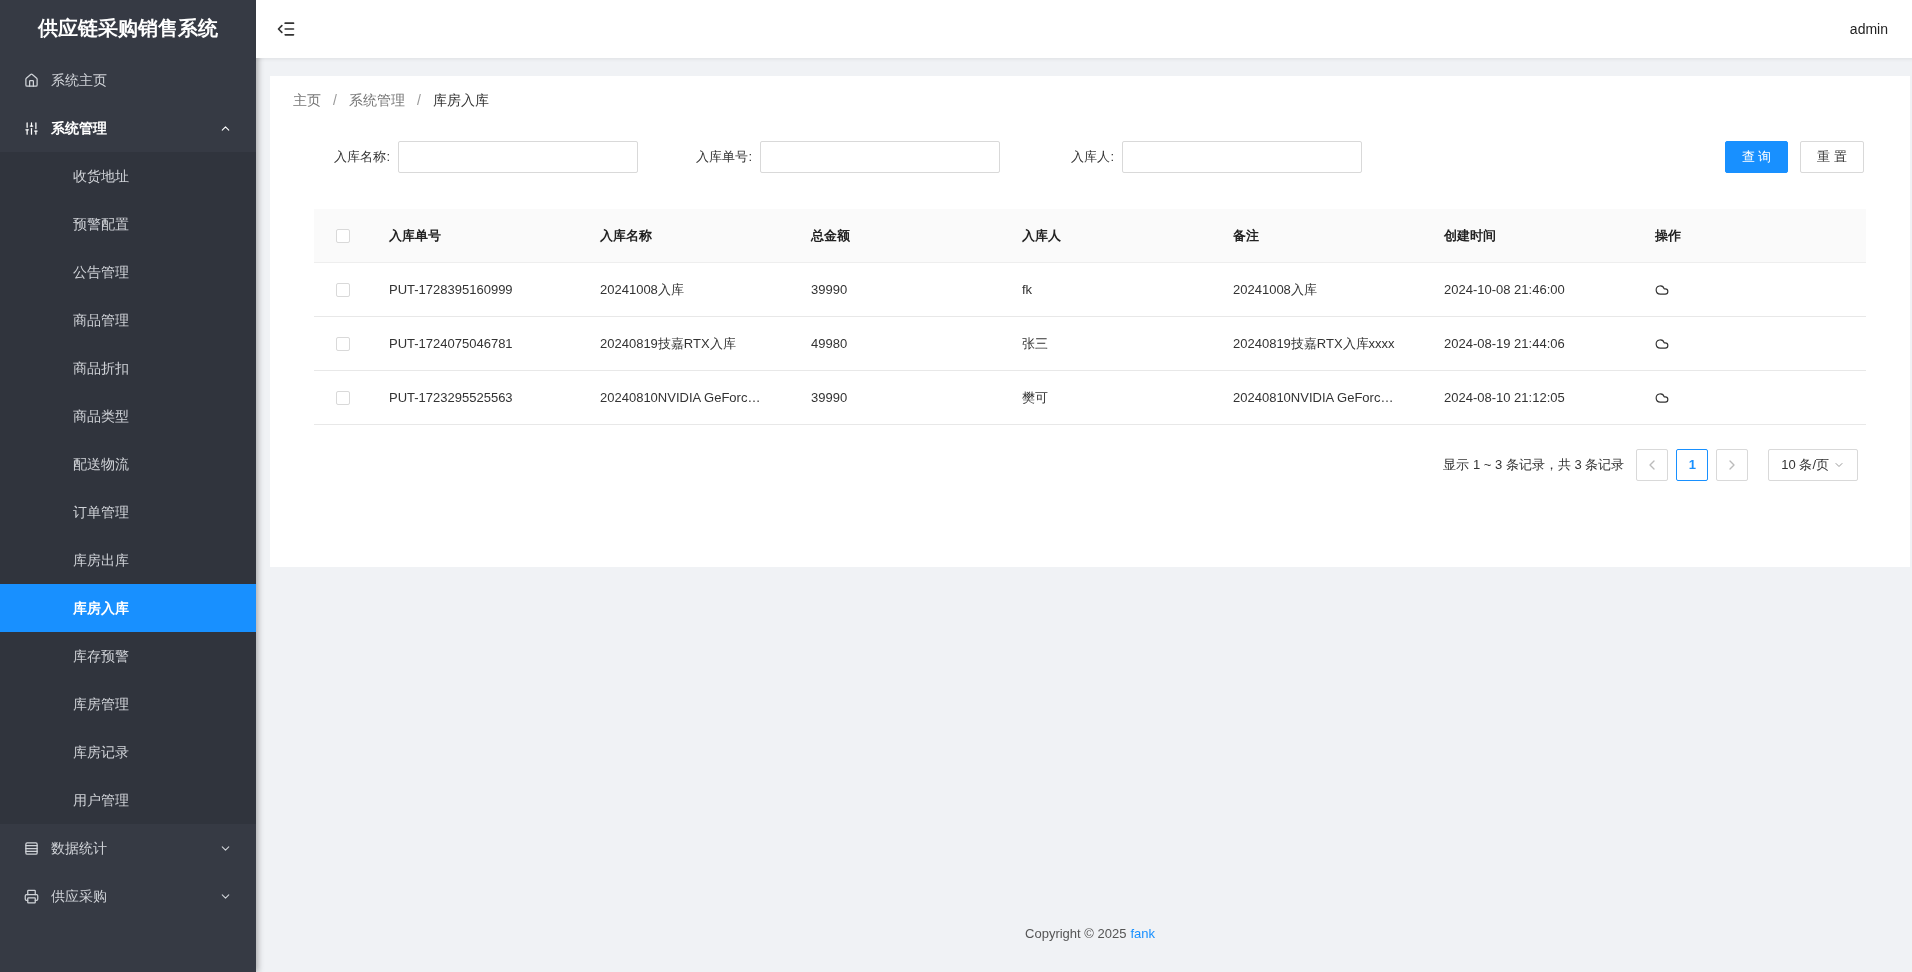 Image resolution: width=1912 pixels, height=972 pixels. I want to click on column-header: 入库单号, so click(415, 235).